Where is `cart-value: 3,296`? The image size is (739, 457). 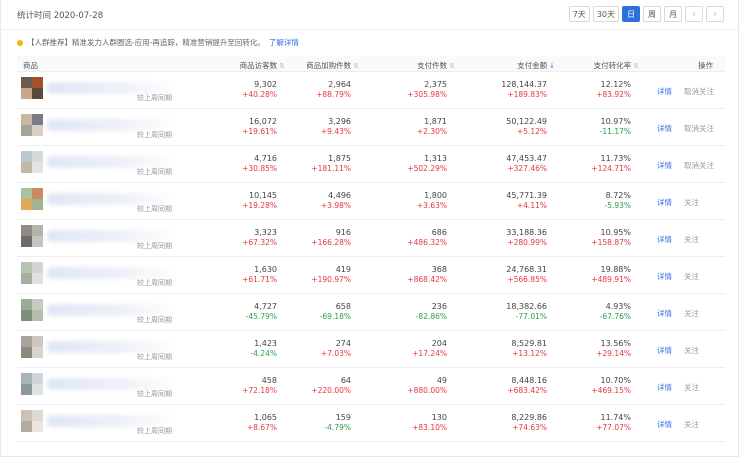
cart-value: 3,296 is located at coordinates (339, 121).